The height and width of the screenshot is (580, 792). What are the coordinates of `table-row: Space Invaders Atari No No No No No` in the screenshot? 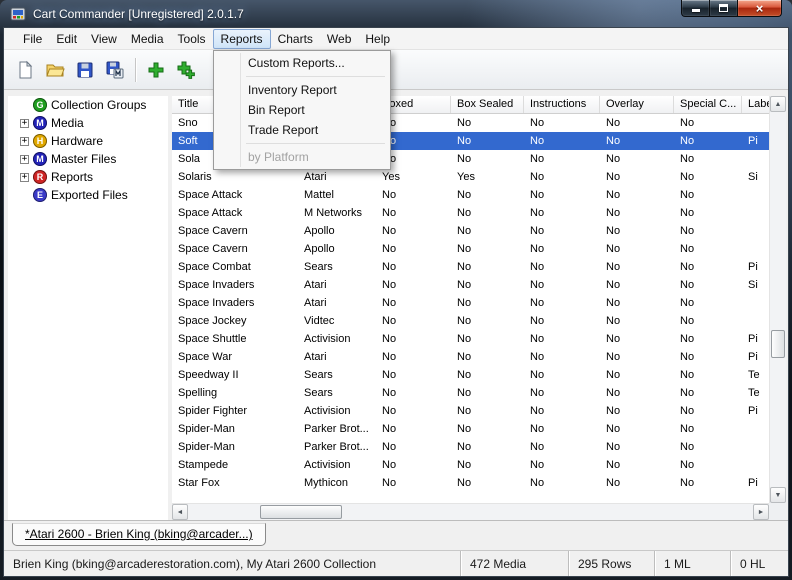 It's located at (470, 303).